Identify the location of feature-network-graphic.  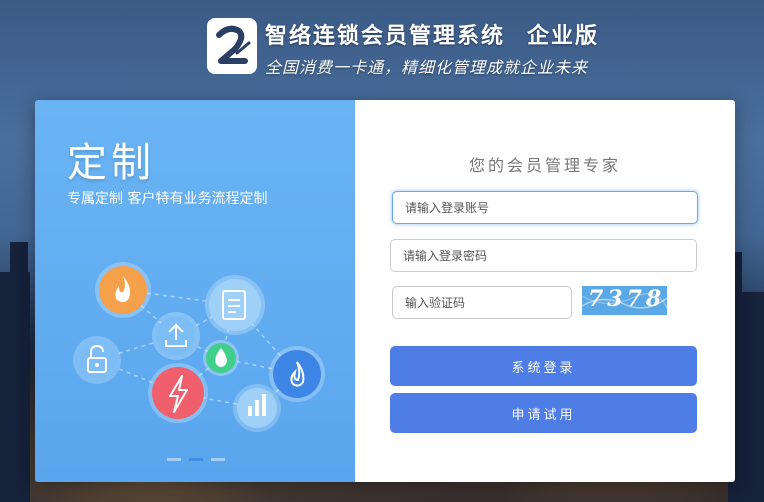
(199, 347).